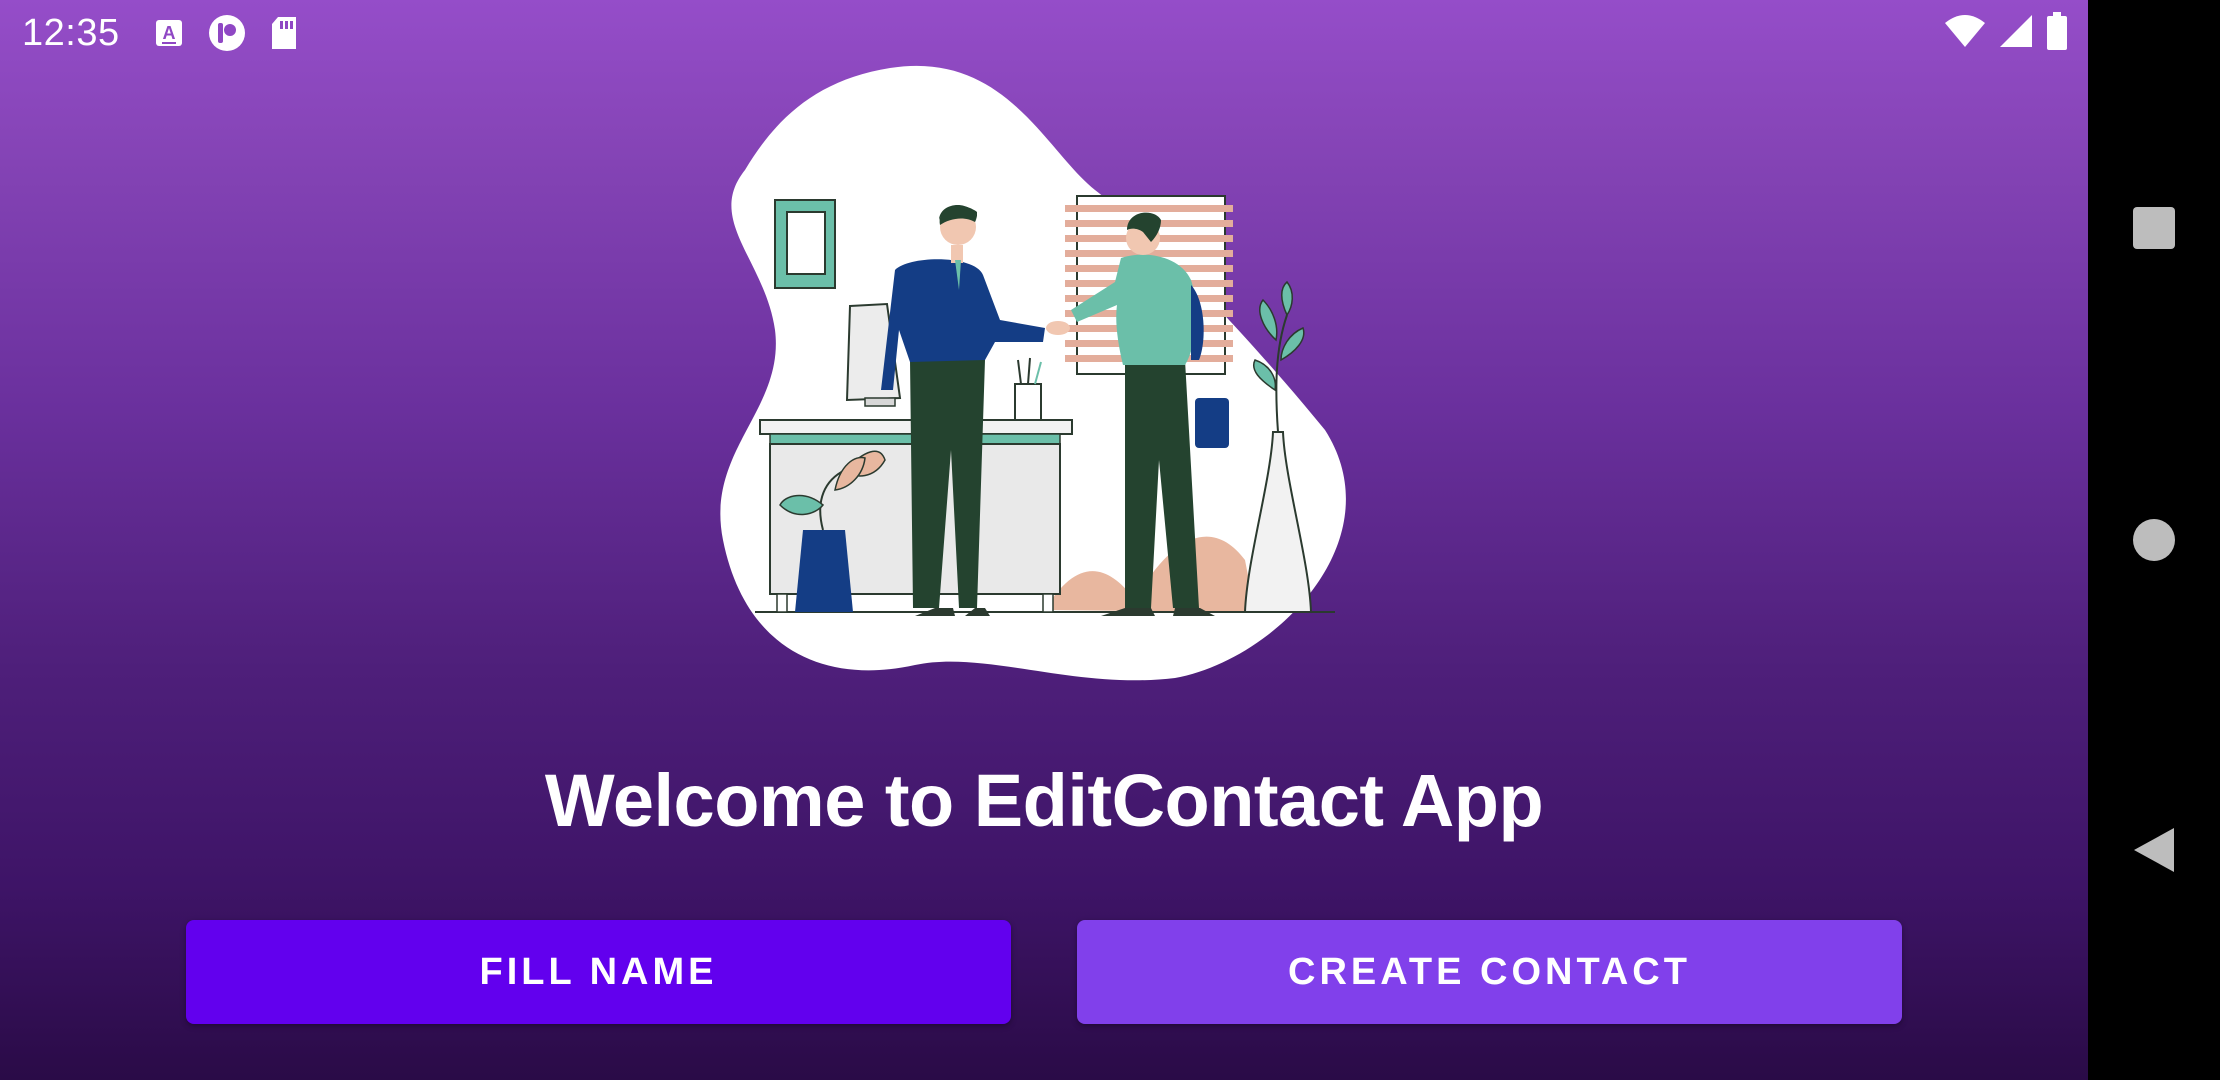 Image resolution: width=2220 pixels, height=1080 pixels. I want to click on home-icon, so click(2154, 540).